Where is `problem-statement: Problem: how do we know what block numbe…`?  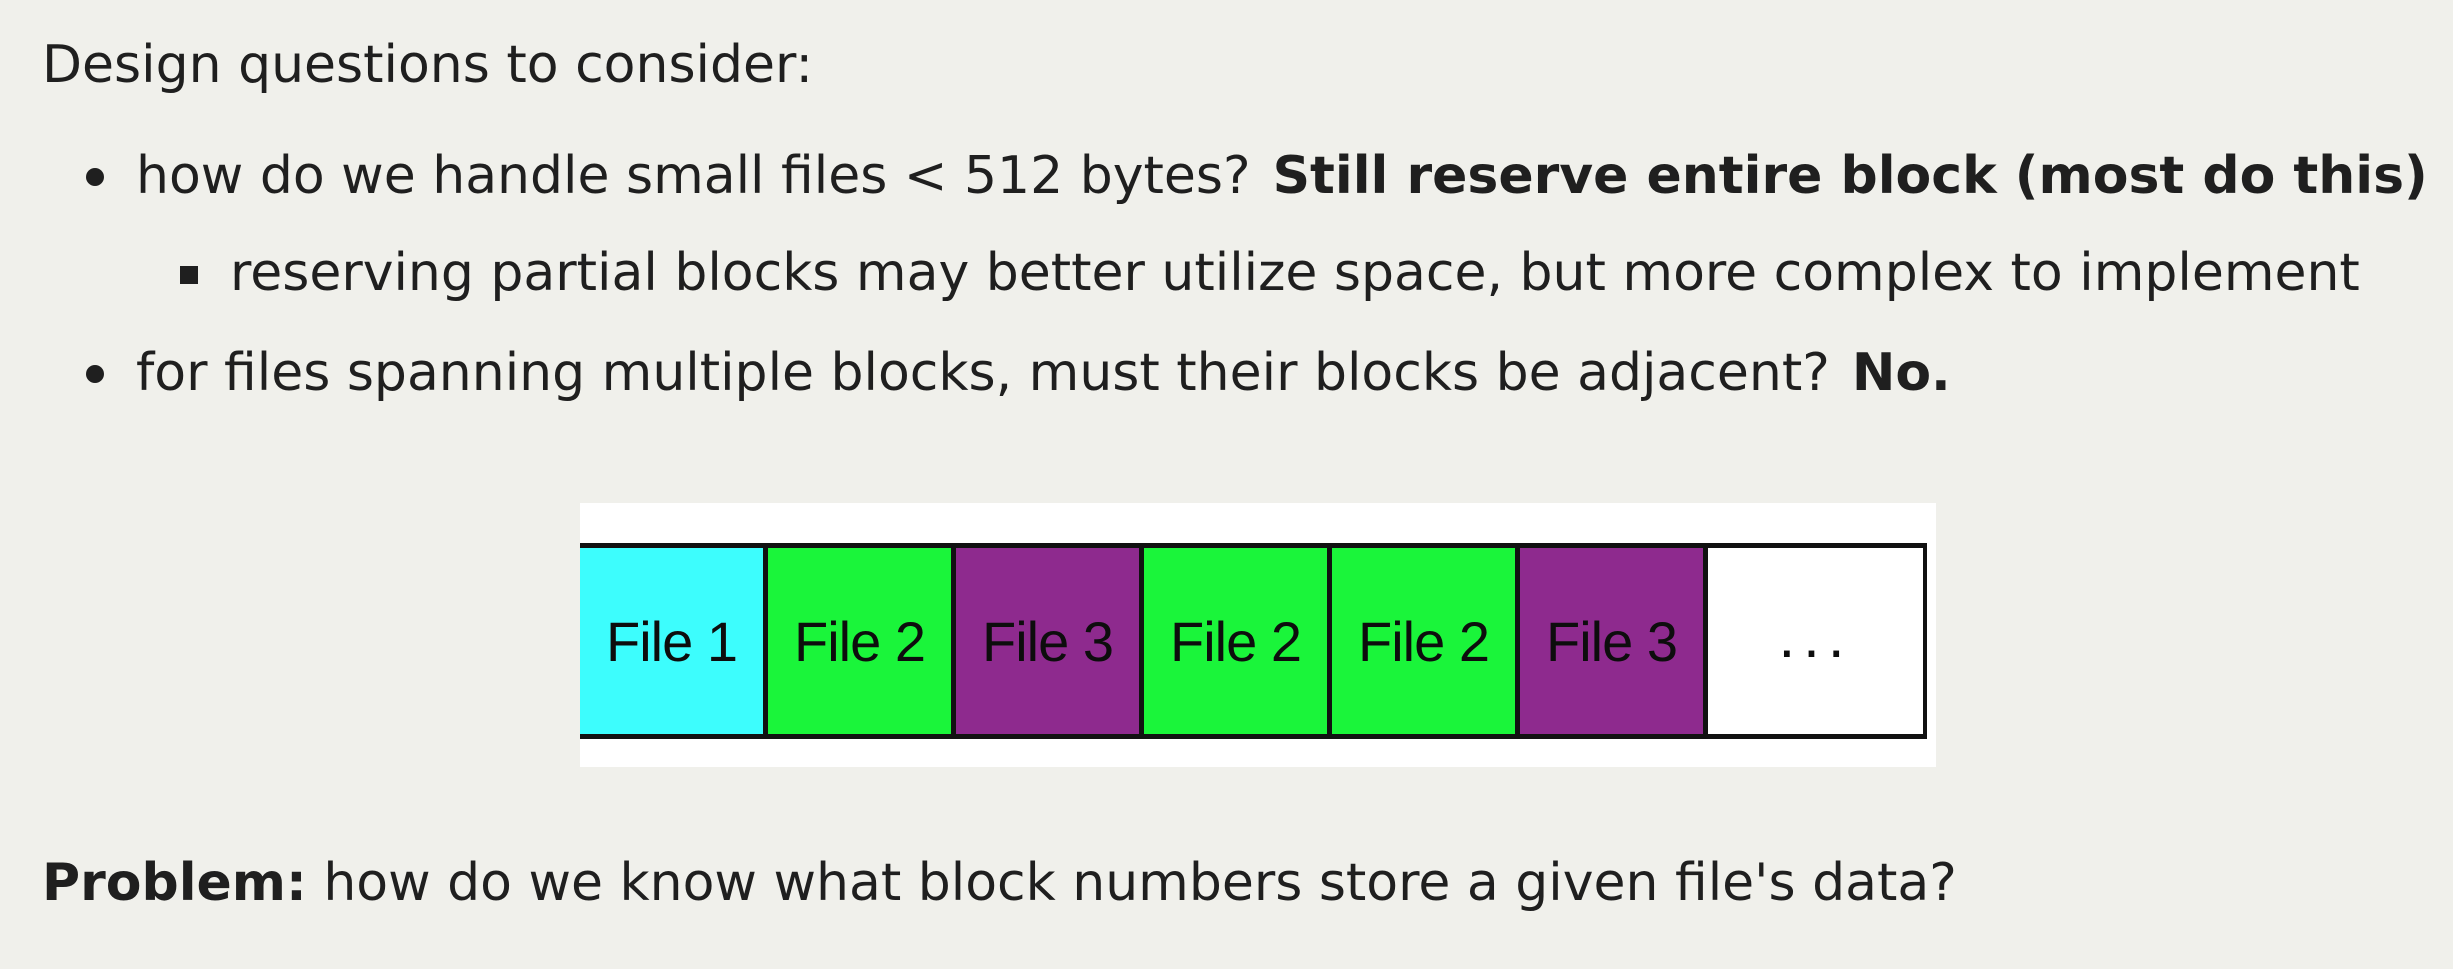
problem-statement: Problem: how do we know what block numbe… is located at coordinates (999, 883).